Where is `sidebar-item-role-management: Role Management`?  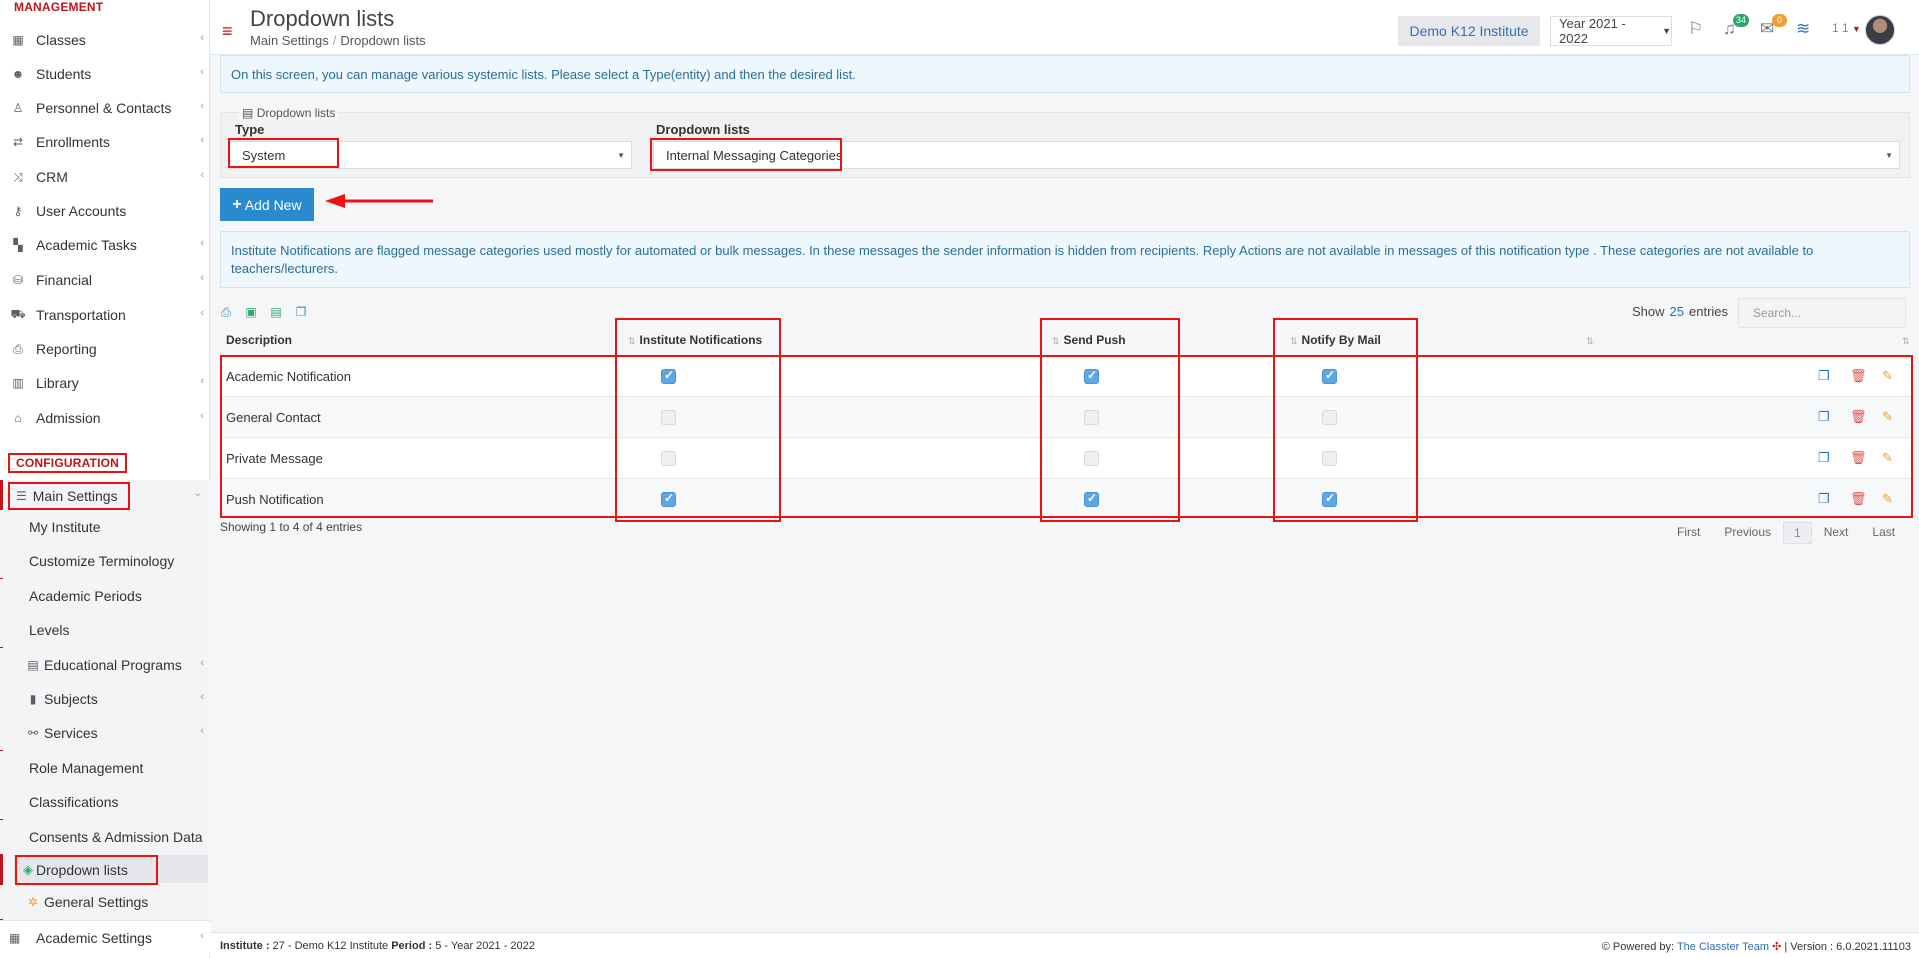 sidebar-item-role-management: Role Management is located at coordinates (105, 768).